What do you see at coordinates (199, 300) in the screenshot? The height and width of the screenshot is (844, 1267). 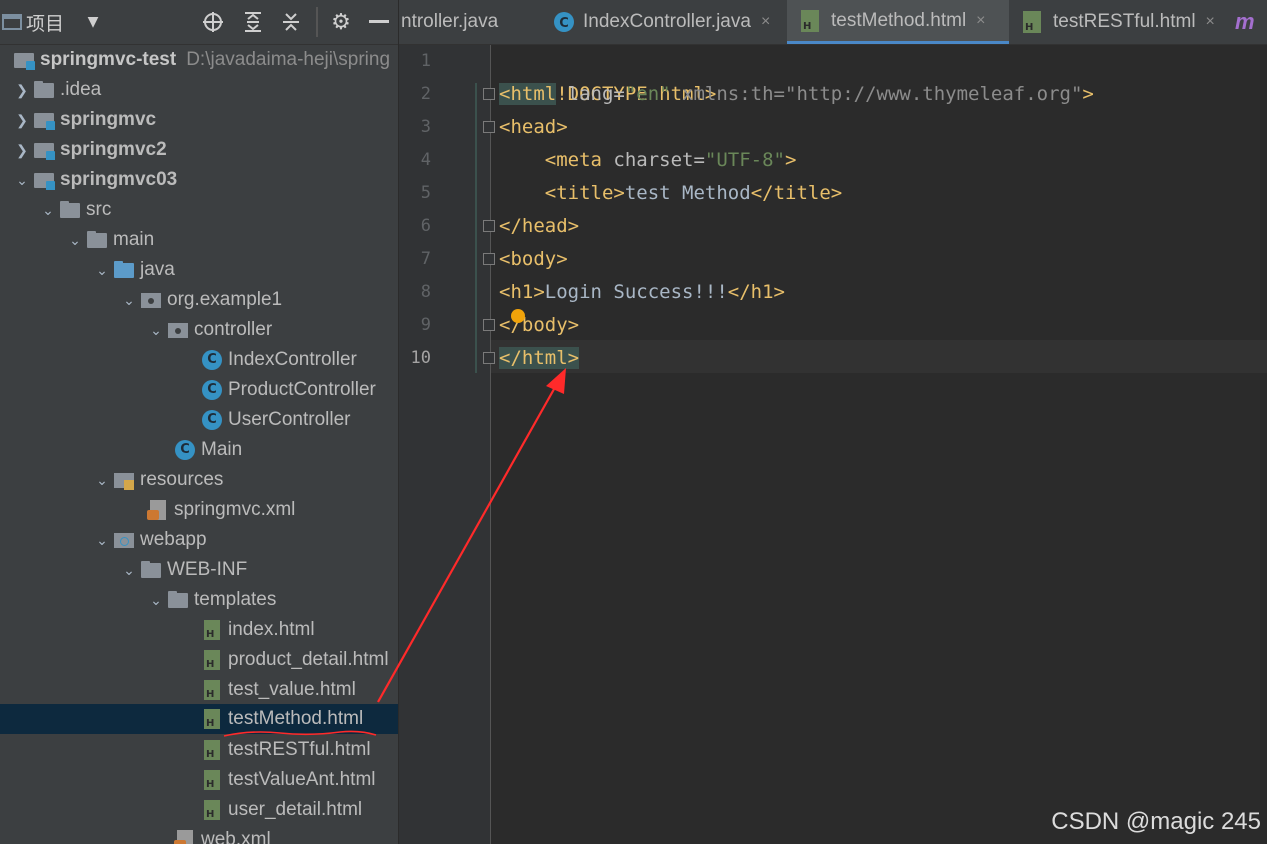 I see `tree-item-org-example1: ⌄ org.example1` at bounding box center [199, 300].